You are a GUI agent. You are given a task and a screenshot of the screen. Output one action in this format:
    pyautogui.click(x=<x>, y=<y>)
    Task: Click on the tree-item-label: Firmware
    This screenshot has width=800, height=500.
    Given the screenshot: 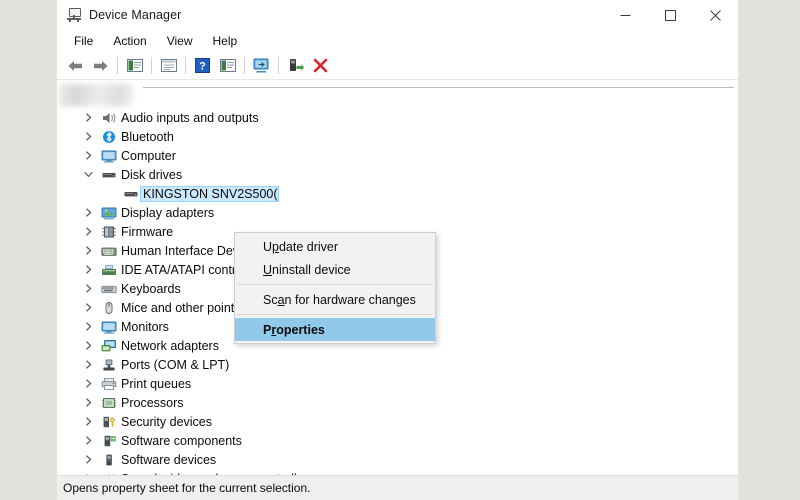 What is the action you would take?
    pyautogui.click(x=147, y=231)
    